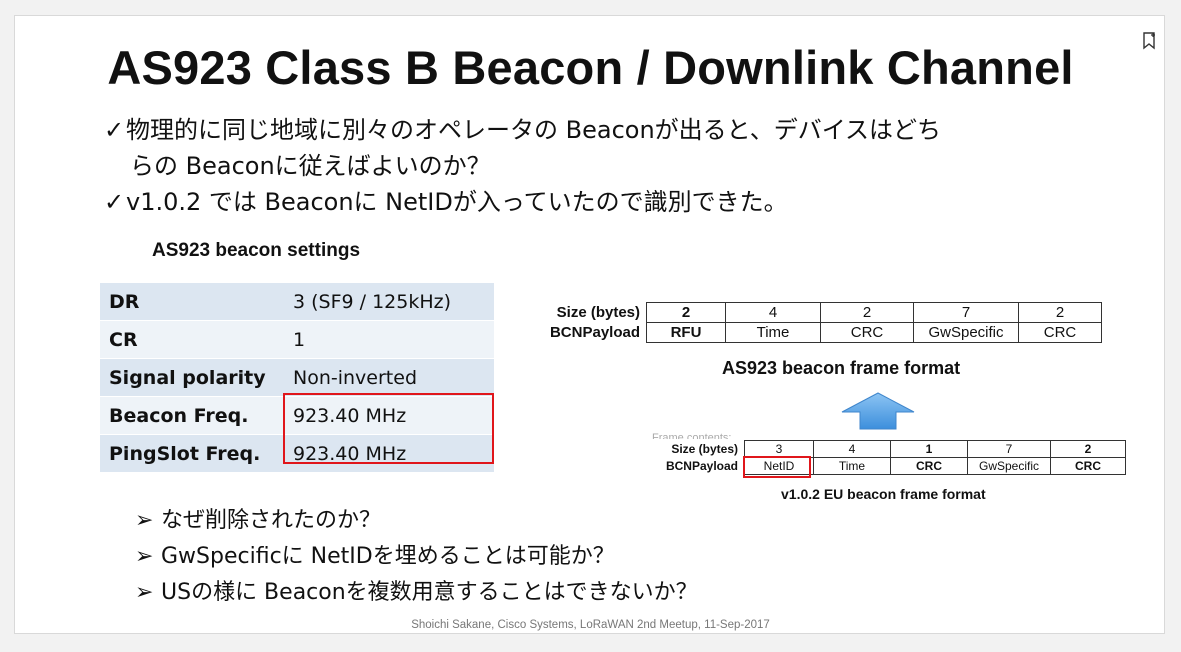 The image size is (1181, 652). I want to click on table-row: Size (bytes) 2 4 2 7 2, so click(815, 312).